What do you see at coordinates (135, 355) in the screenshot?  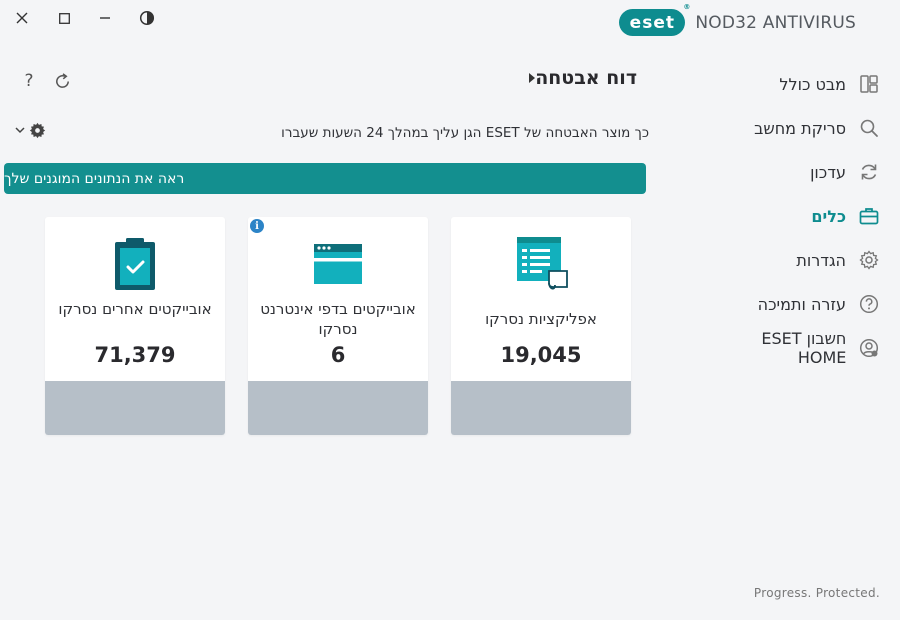 I see `card-count: 71,379` at bounding box center [135, 355].